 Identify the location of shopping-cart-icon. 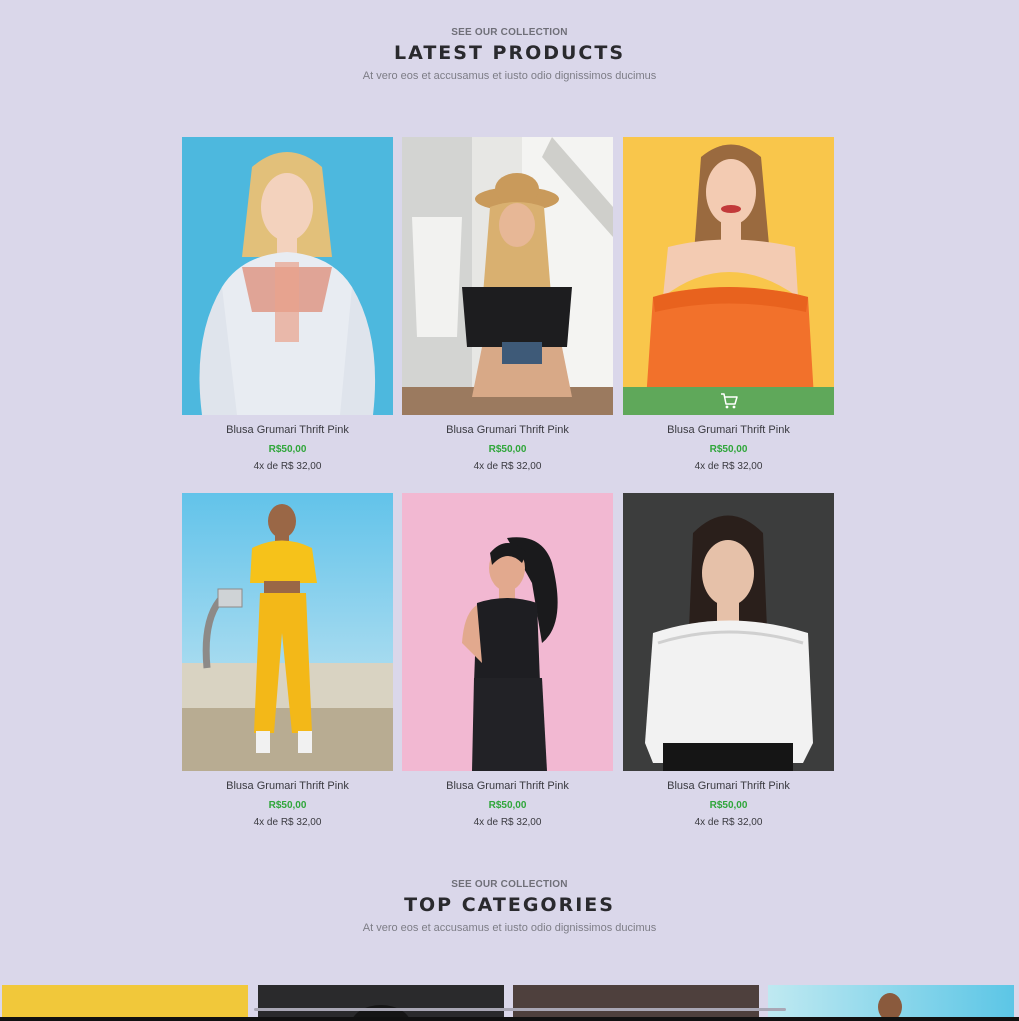
(729, 401).